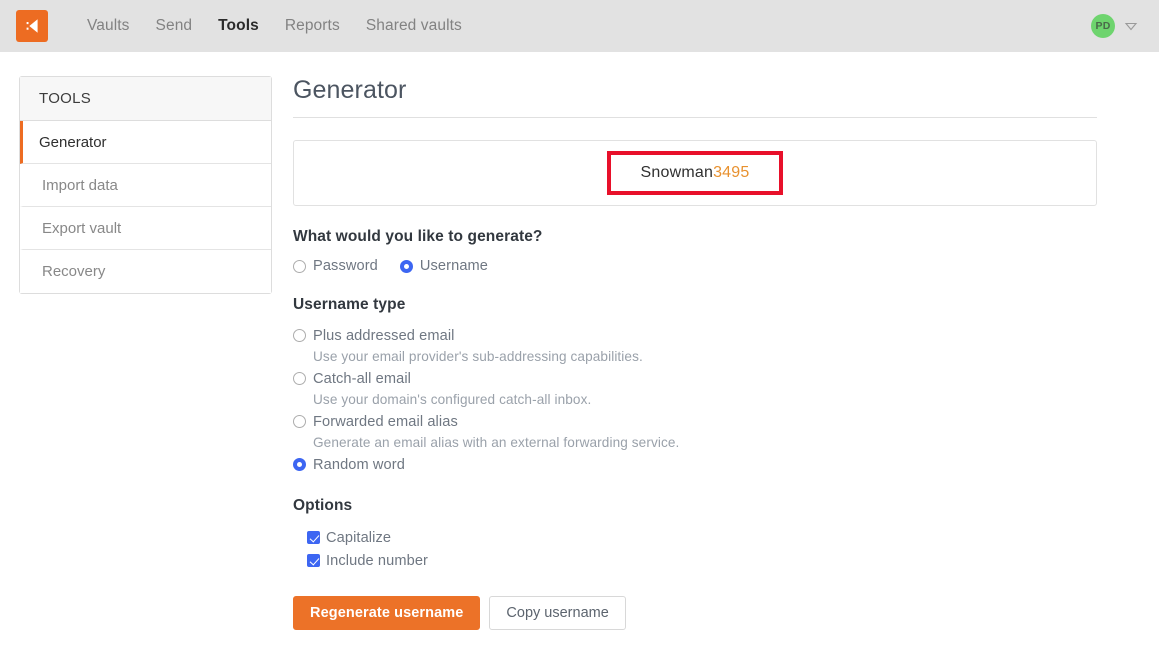 The width and height of the screenshot is (1159, 670). I want to click on radio-password: Password, so click(335, 266).